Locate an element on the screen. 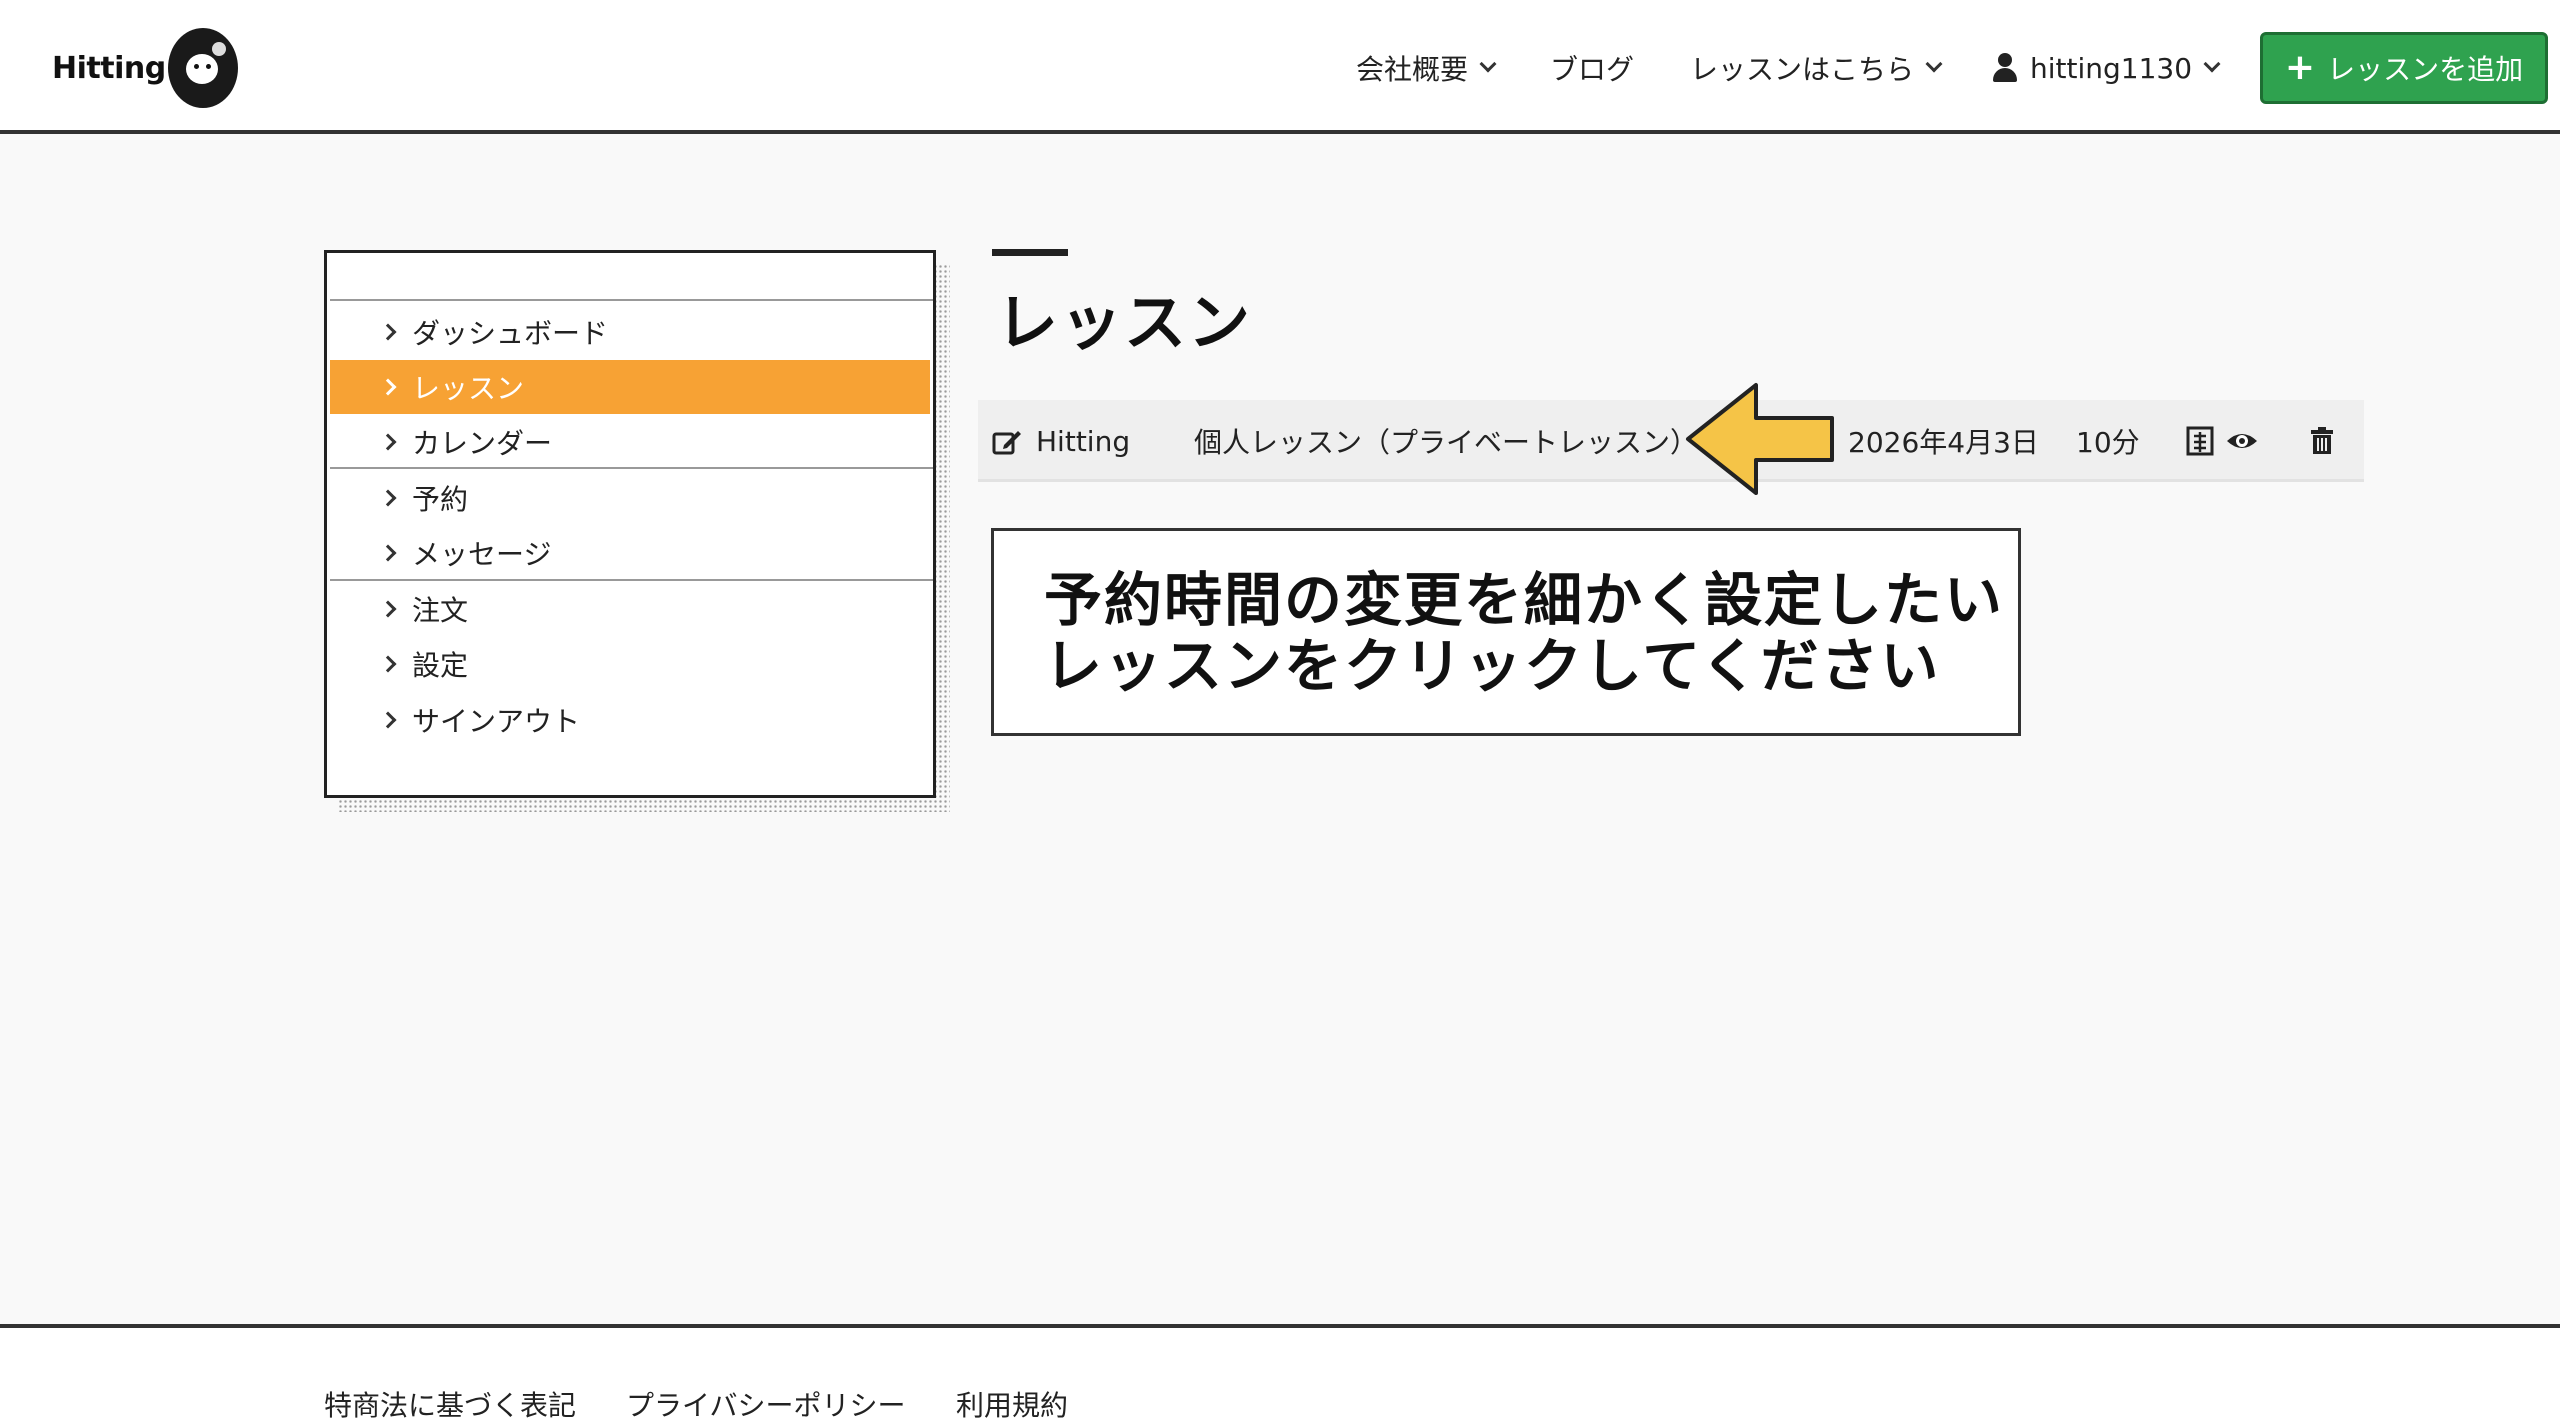 The image size is (2560, 1428). sidebar-item-label: カレンダー is located at coordinates (482, 443).